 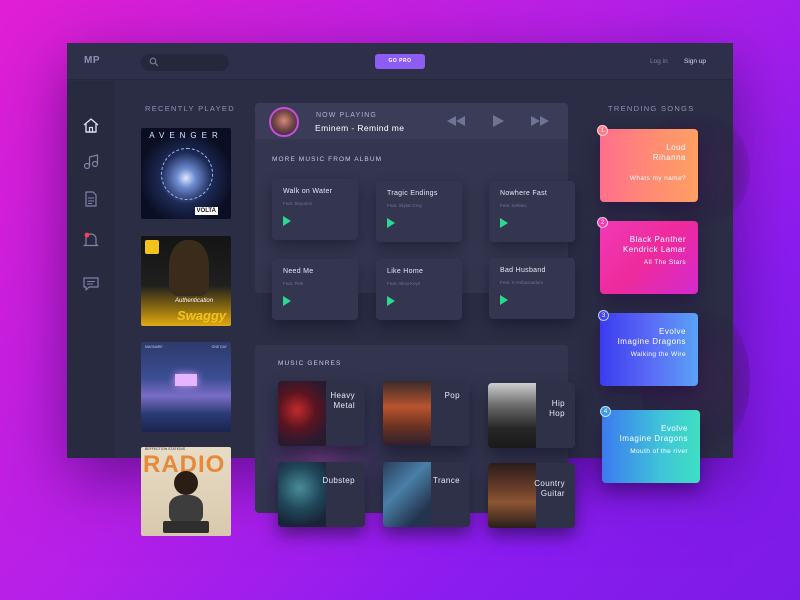 I want to click on trending-song: Black Panther, so click(x=657, y=239).